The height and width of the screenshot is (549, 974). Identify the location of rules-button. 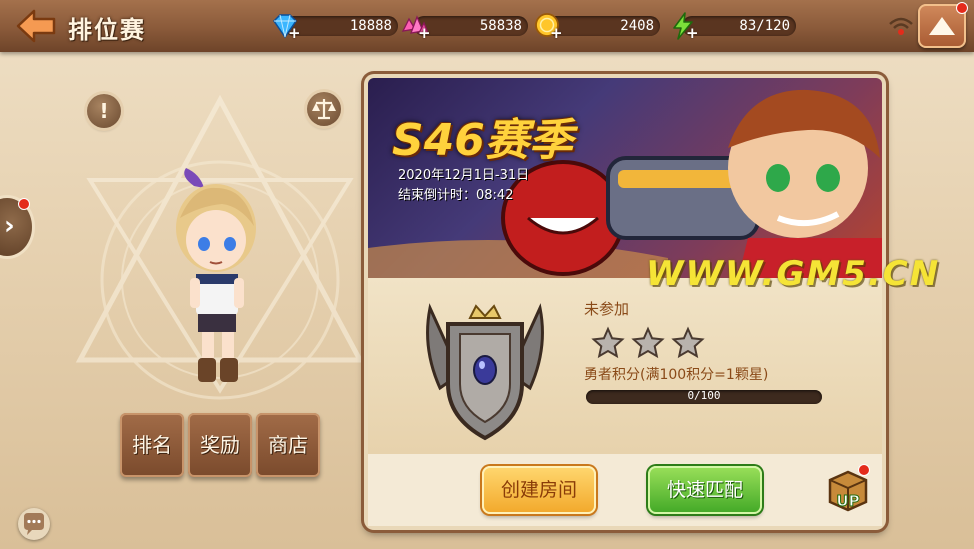
(324, 109).